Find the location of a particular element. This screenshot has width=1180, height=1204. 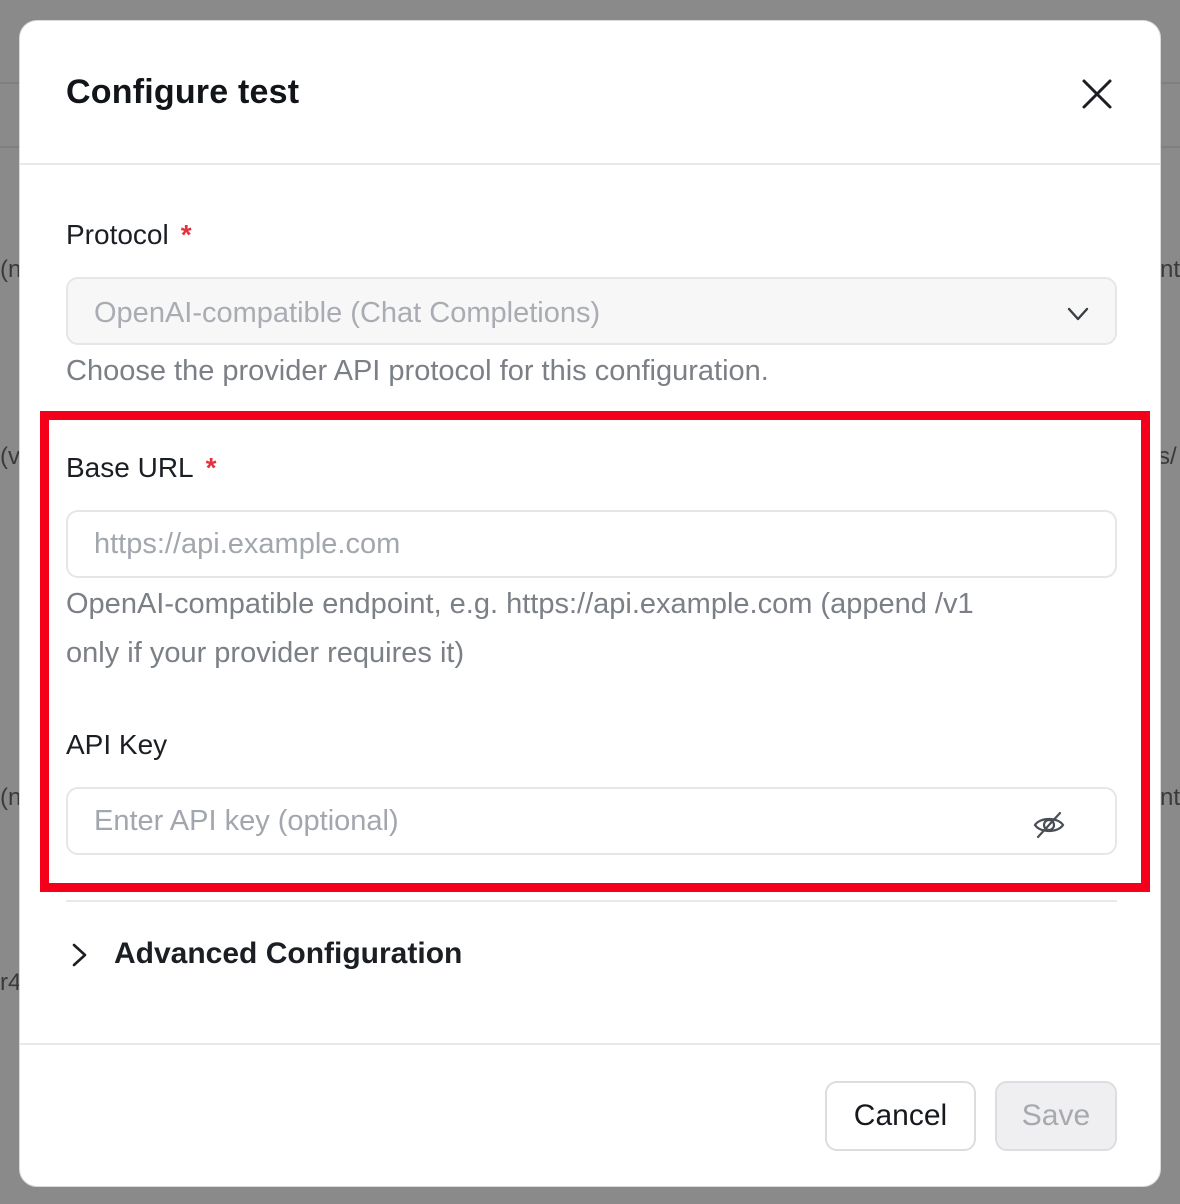

cancel-button: Cancel is located at coordinates (900, 1116).